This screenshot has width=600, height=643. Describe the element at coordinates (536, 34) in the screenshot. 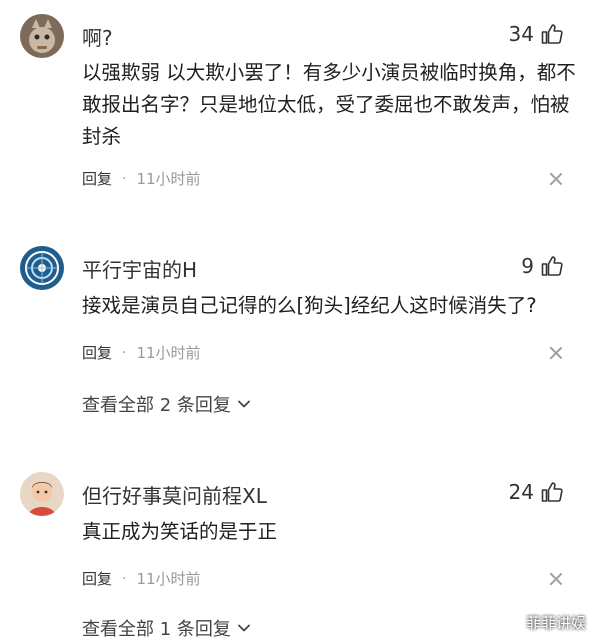

I see `like-button: 34` at that location.